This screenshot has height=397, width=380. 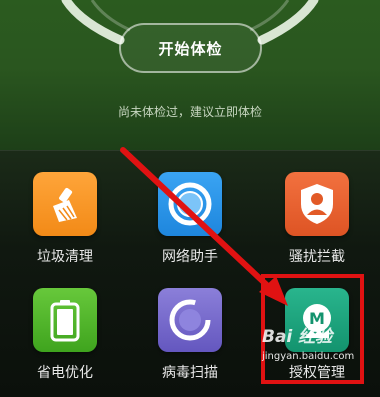 What do you see at coordinates (189, 112) in the screenshot?
I see `checkup-hint: 尚未体检过，建议立即体检` at bounding box center [189, 112].